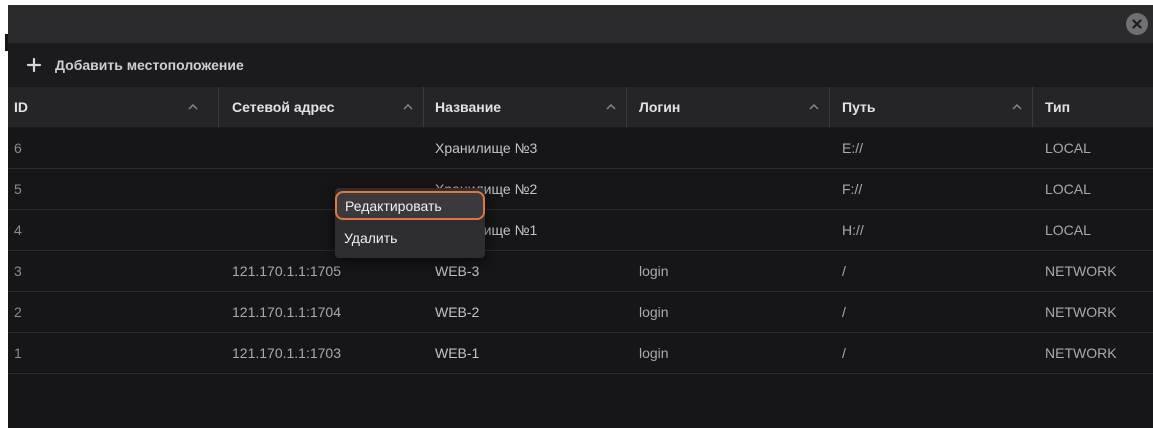 This screenshot has height=428, width=1153. What do you see at coordinates (728, 107) in the screenshot?
I see `column-header-login: Логин` at bounding box center [728, 107].